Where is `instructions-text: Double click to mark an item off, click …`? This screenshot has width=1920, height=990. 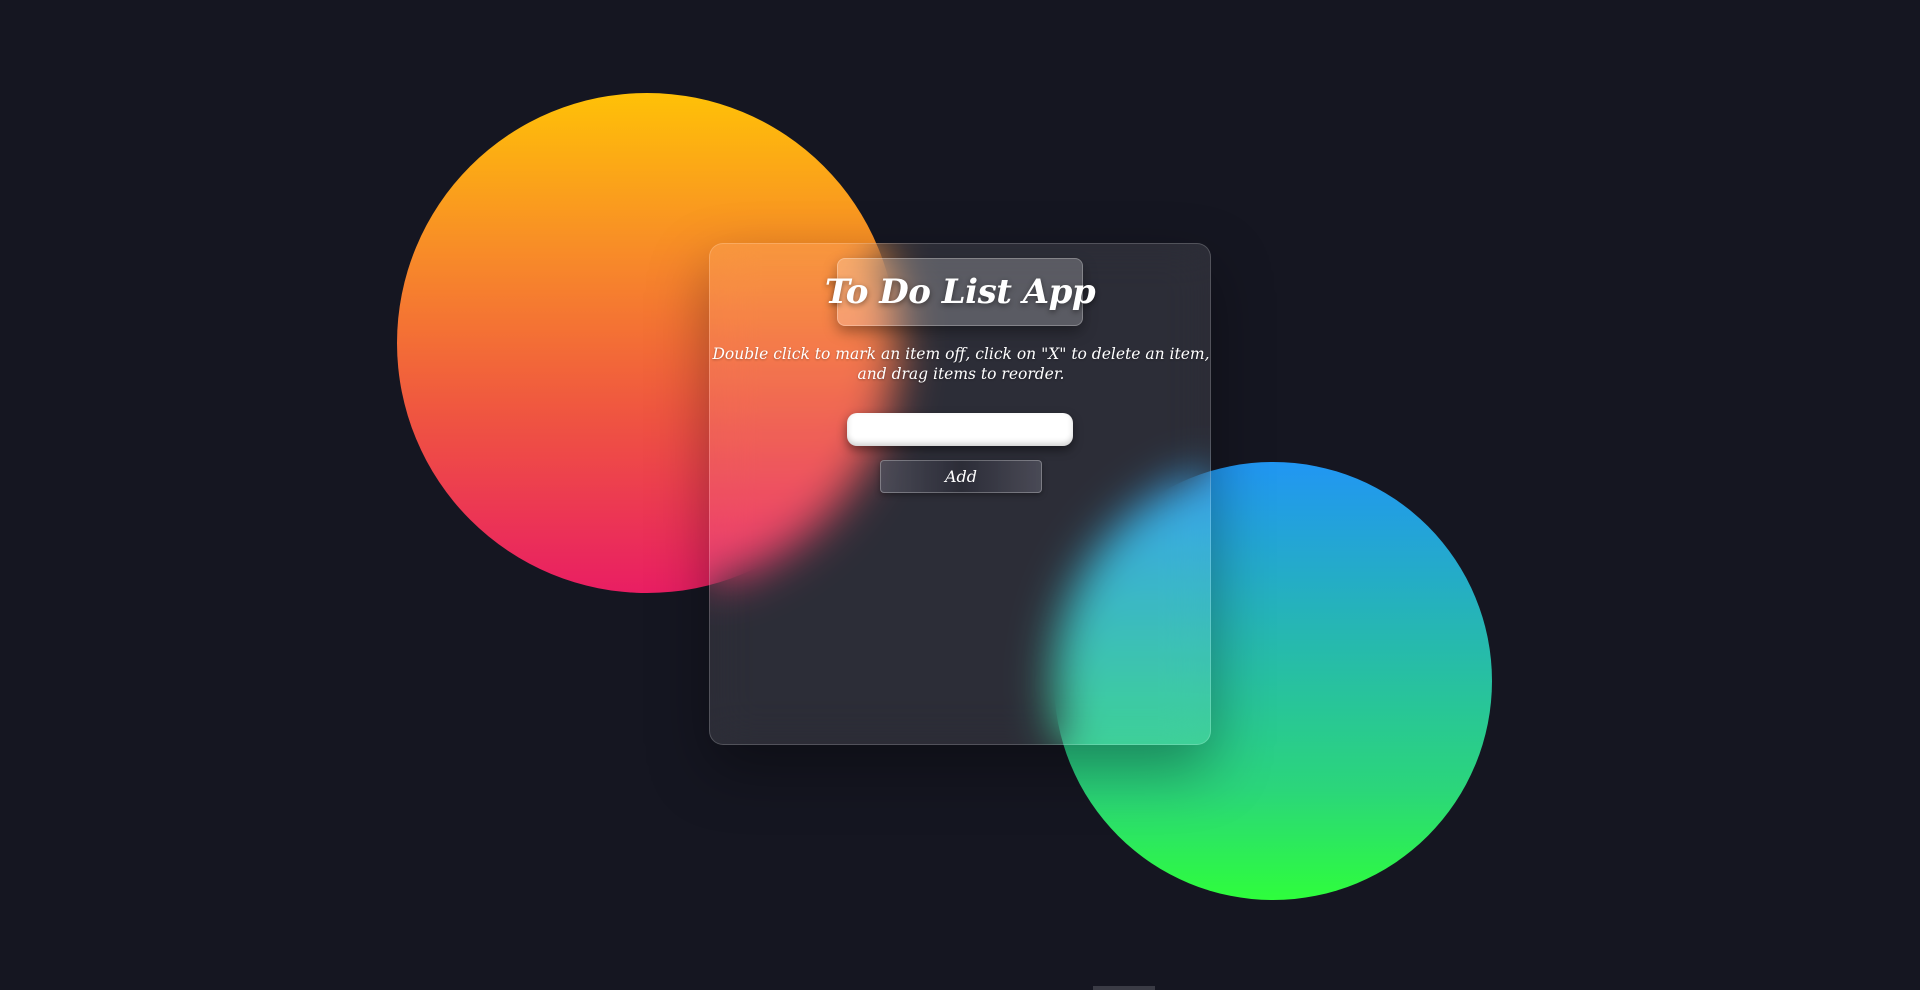
instructions-text: Double click to mark an item off, click … is located at coordinates (961, 364).